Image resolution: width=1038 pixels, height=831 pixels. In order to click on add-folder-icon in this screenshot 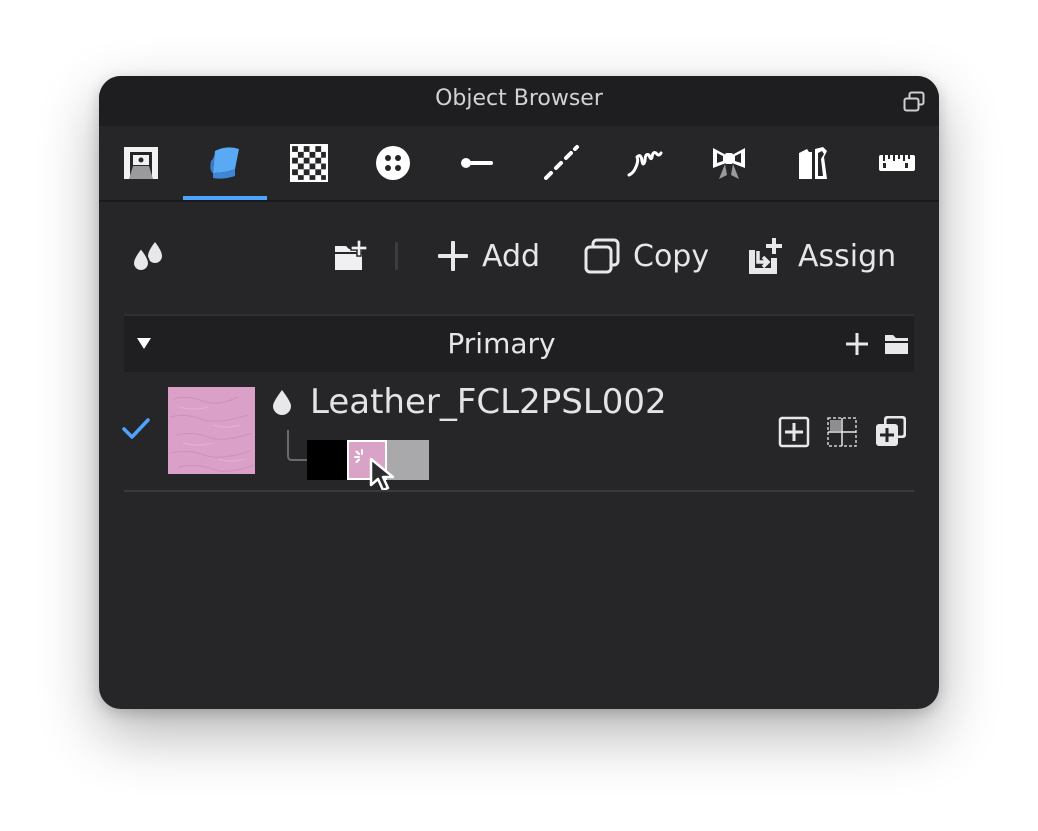, I will do `click(352, 256)`.